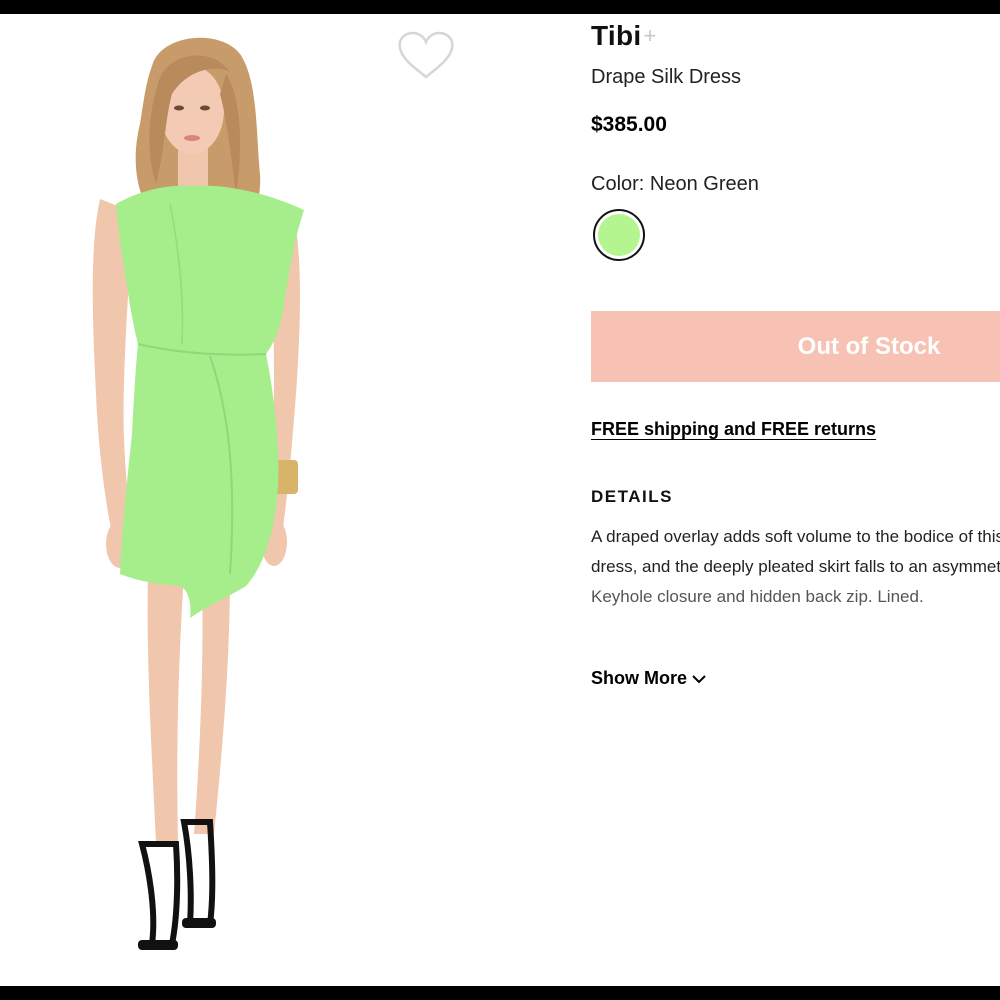 The width and height of the screenshot is (1000, 1000). I want to click on color-label: Color: Neon Green, so click(675, 184).